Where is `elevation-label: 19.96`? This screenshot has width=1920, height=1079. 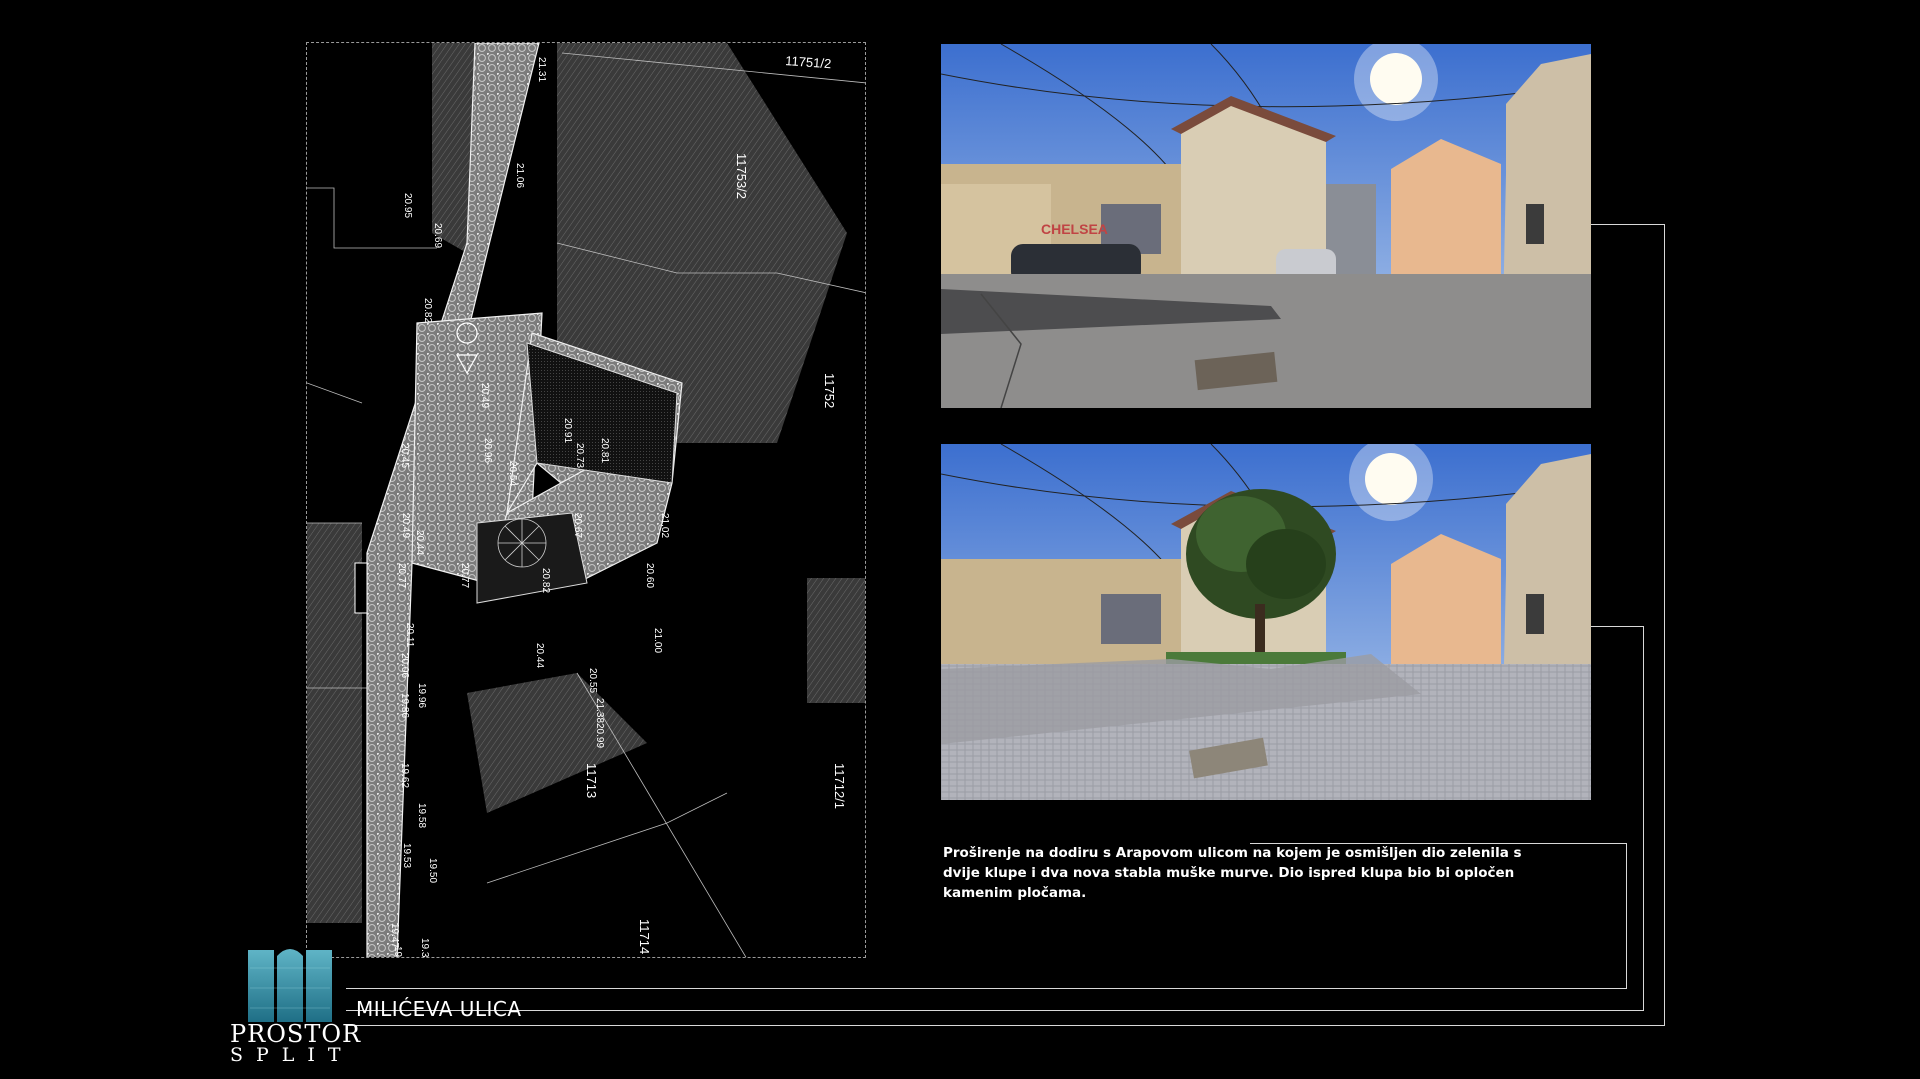
elevation-label: 19.96 is located at coordinates (421, 695).